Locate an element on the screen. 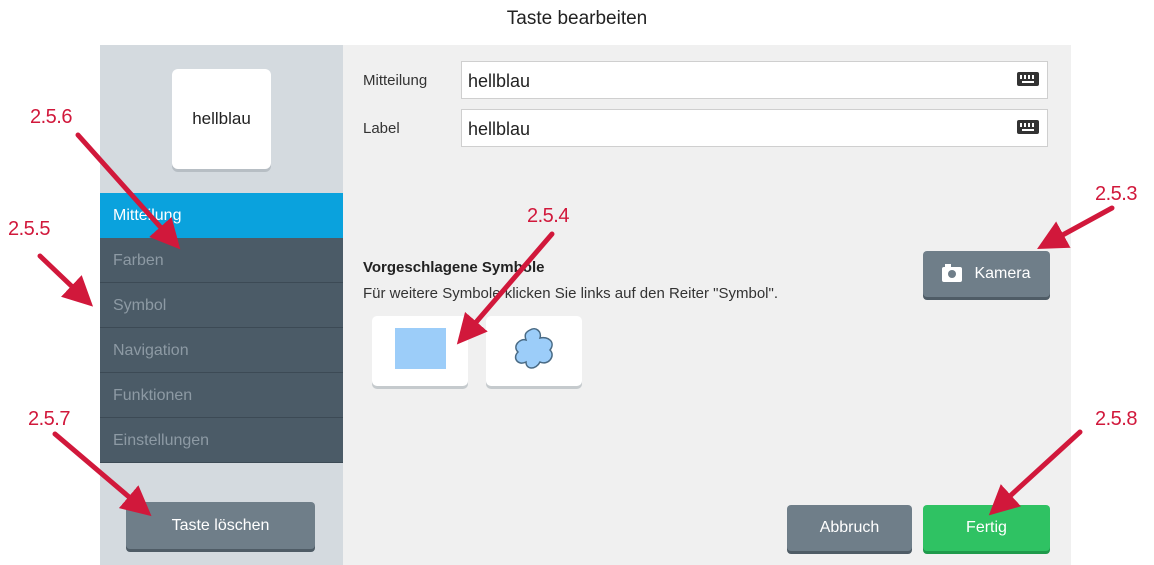 Image resolution: width=1154 pixels, height=565 pixels. delete-key-label: Taste löschen is located at coordinates (220, 525).